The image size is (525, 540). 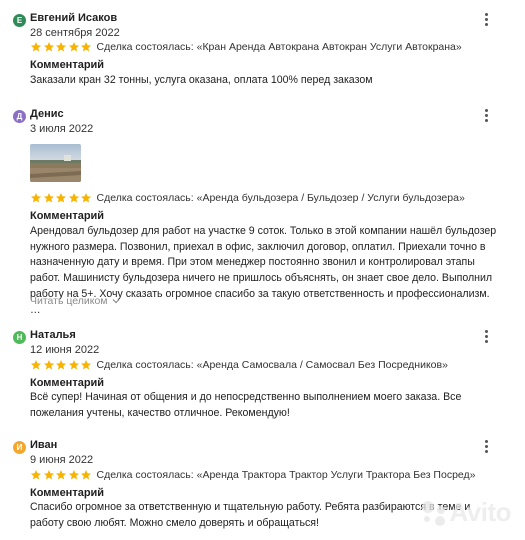 What do you see at coordinates (19, 447) in the screenshot?
I see `avatar: И` at bounding box center [19, 447].